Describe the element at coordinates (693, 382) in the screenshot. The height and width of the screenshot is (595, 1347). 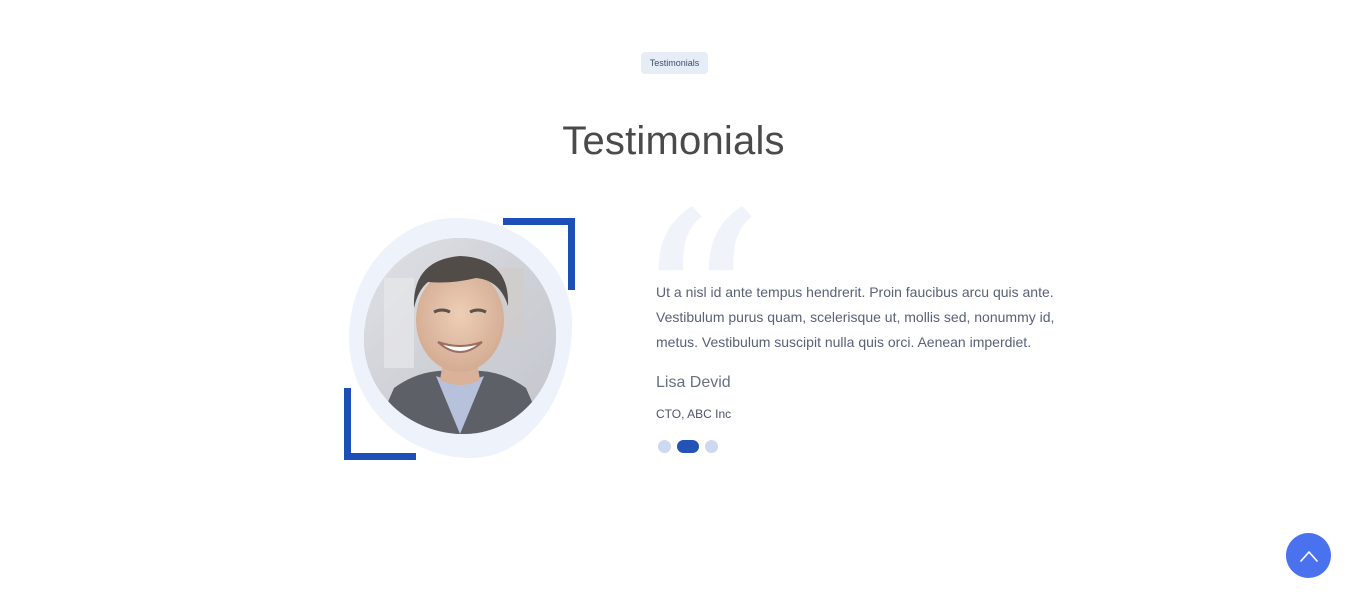
I see `author-name: Lisa Devid` at that location.